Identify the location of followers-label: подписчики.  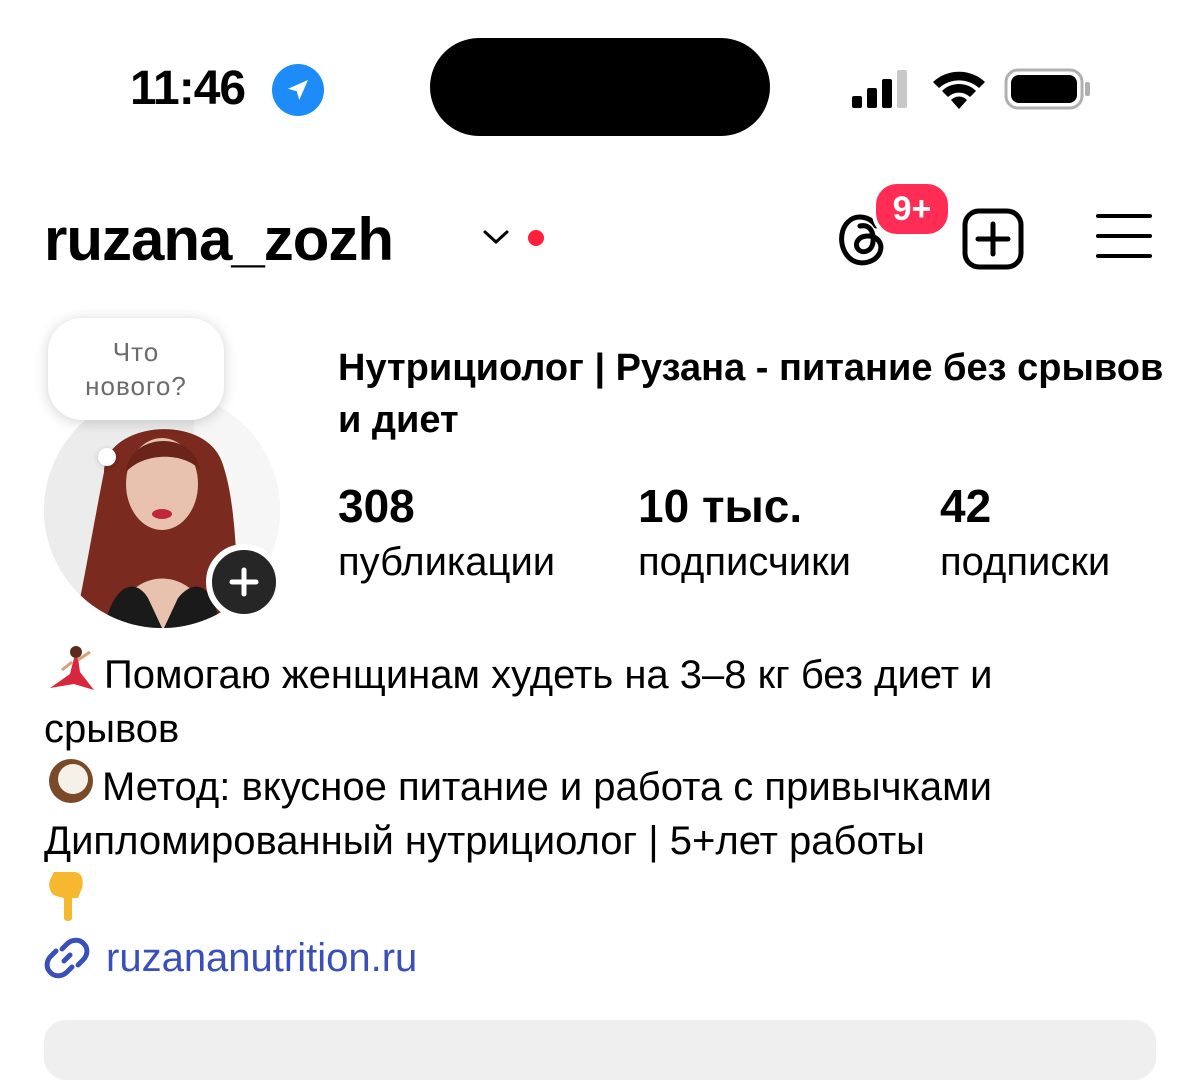
(744, 562).